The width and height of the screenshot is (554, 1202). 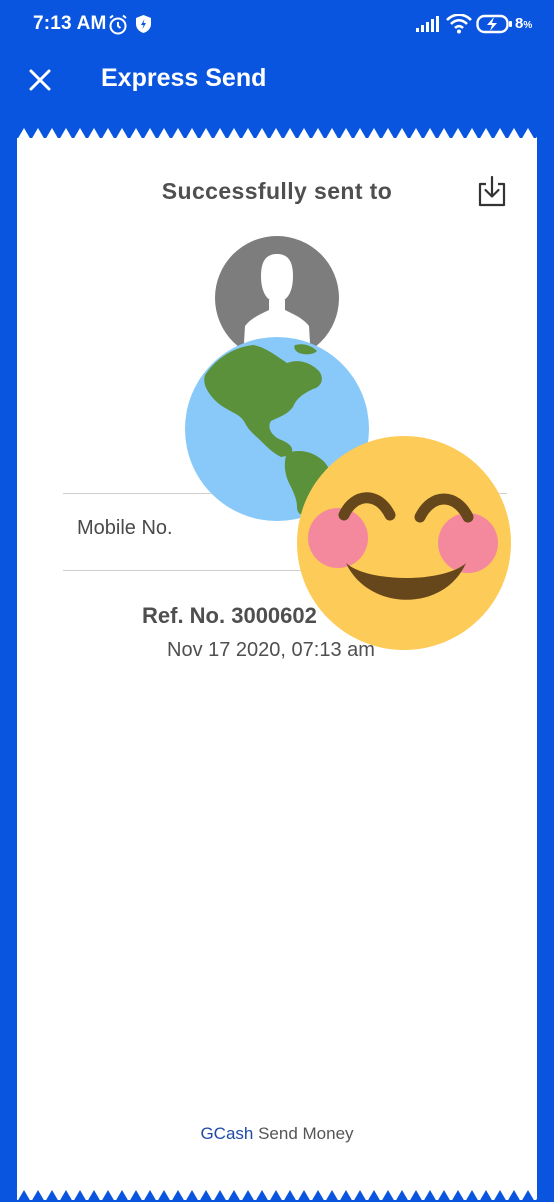 What do you see at coordinates (277, 90) in the screenshot?
I see `app-bar: Express Send` at bounding box center [277, 90].